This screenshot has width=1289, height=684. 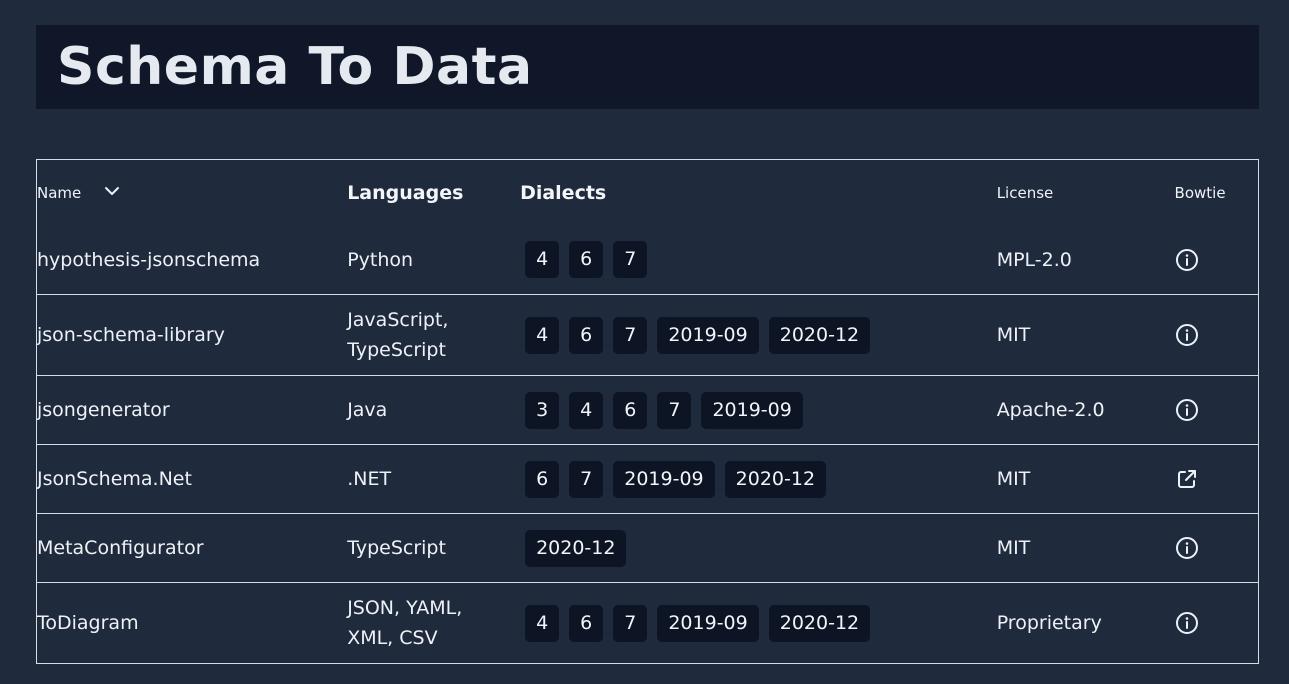 What do you see at coordinates (1050, 410) in the screenshot?
I see `license-cell: Apache-2.0` at bounding box center [1050, 410].